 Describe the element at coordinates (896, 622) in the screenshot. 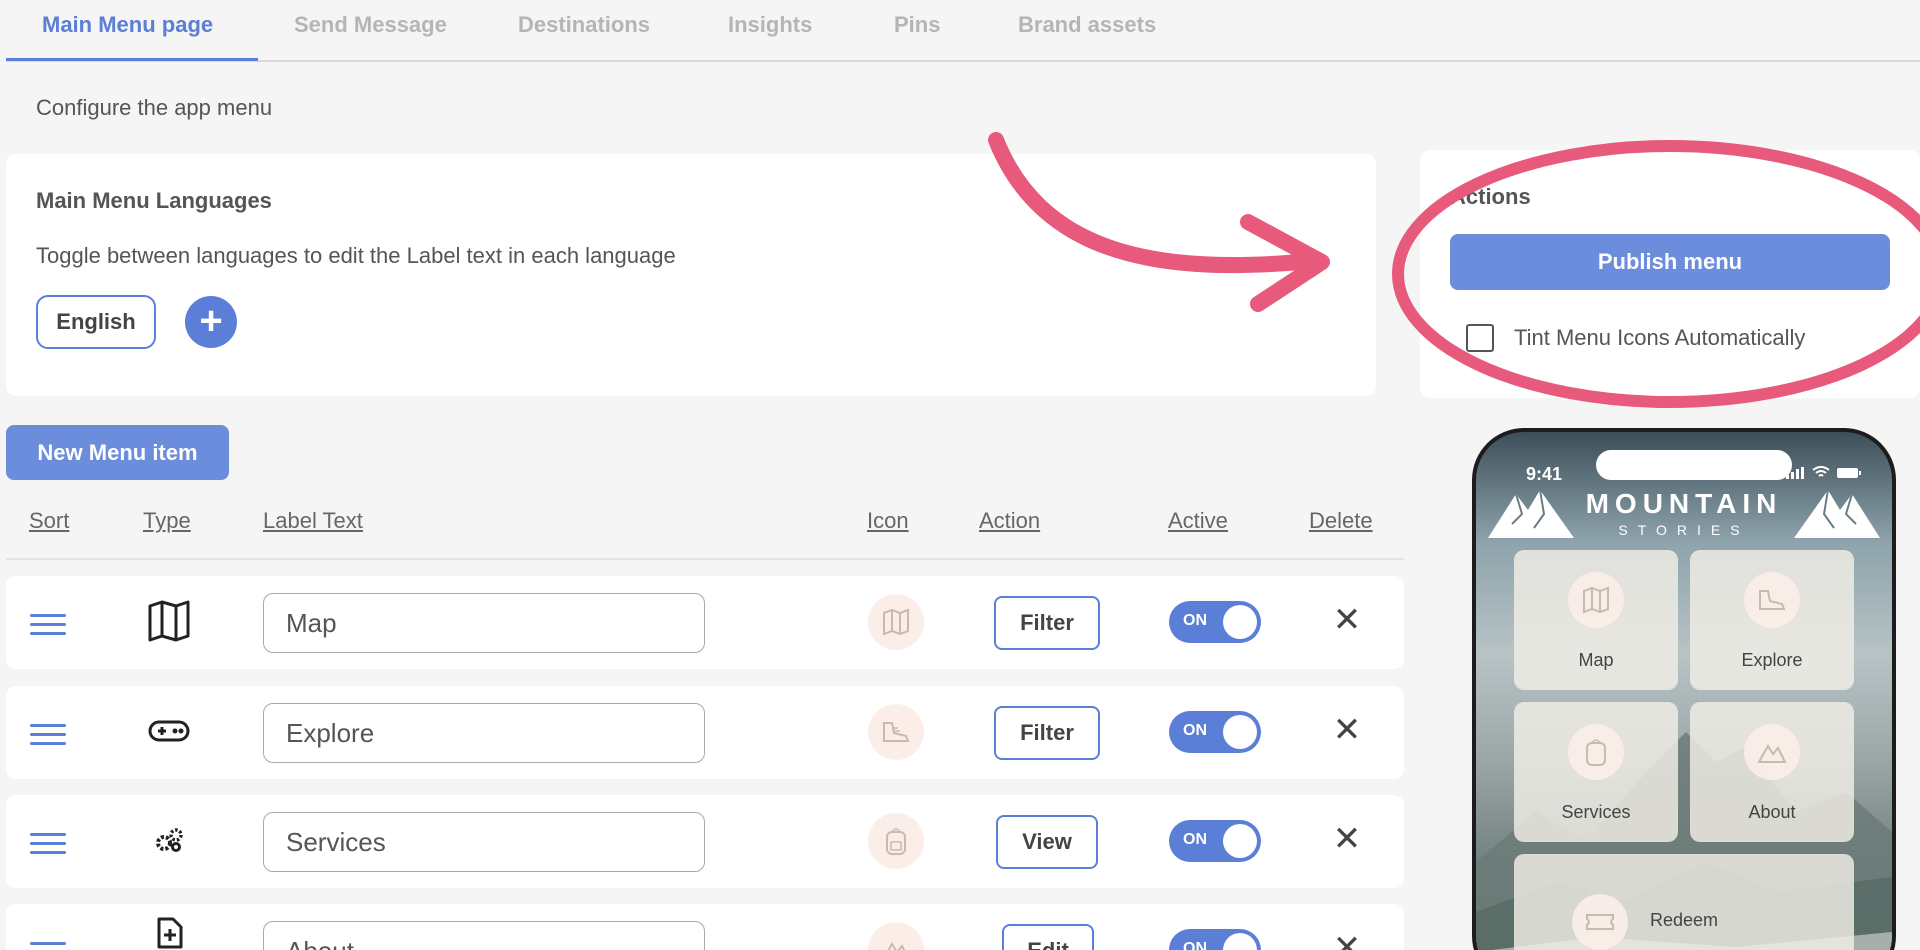

I see `map-thumbnail-icon` at that location.